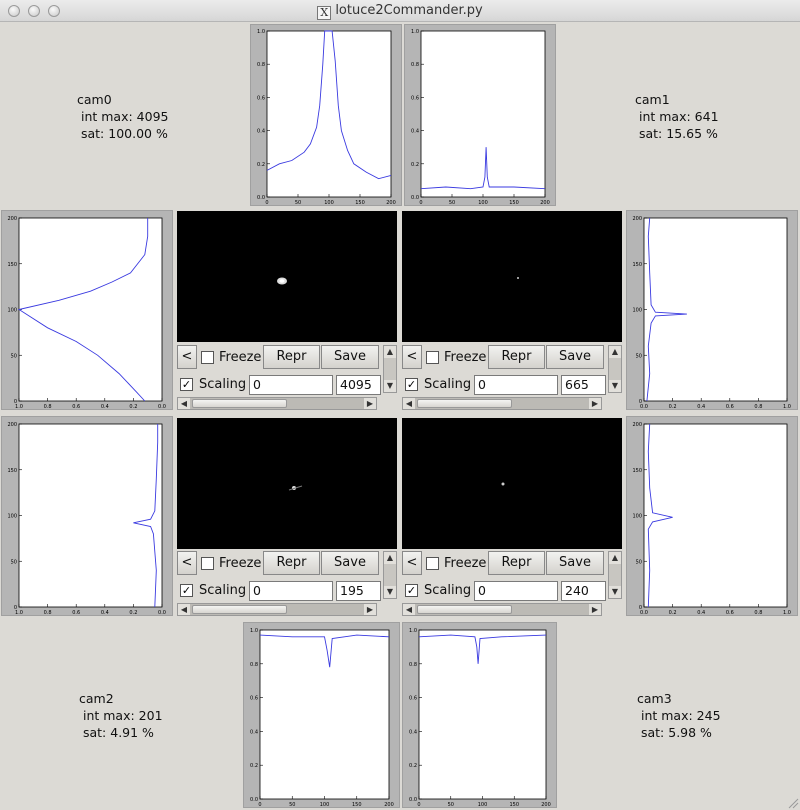 The width and height of the screenshot is (800, 810). What do you see at coordinates (223, 590) in the screenshot?
I see `cam2-scaling-label: Scaling` at bounding box center [223, 590].